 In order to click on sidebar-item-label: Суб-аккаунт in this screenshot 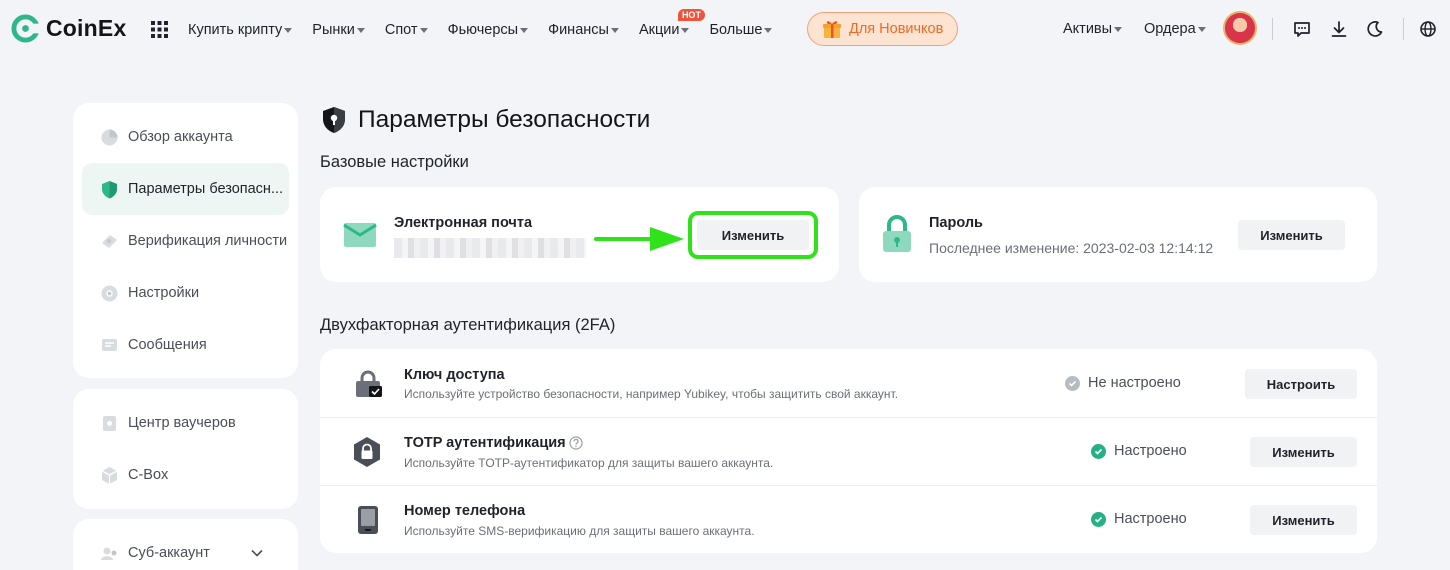, I will do `click(169, 553)`.